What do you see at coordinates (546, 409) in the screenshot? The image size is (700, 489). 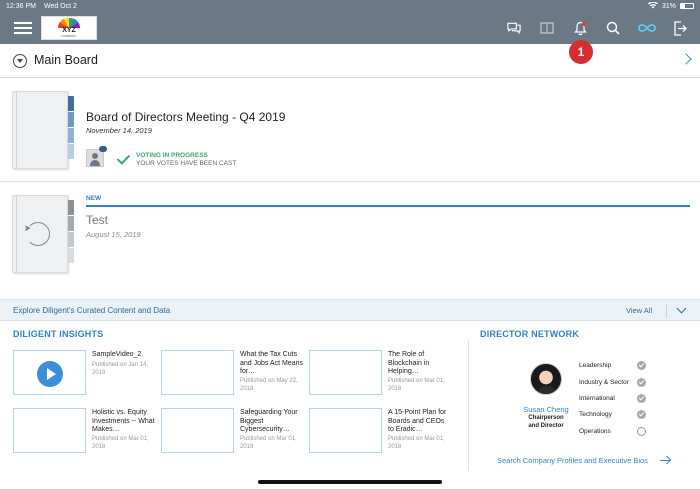 I see `director-name: Susan Cheng` at bounding box center [546, 409].